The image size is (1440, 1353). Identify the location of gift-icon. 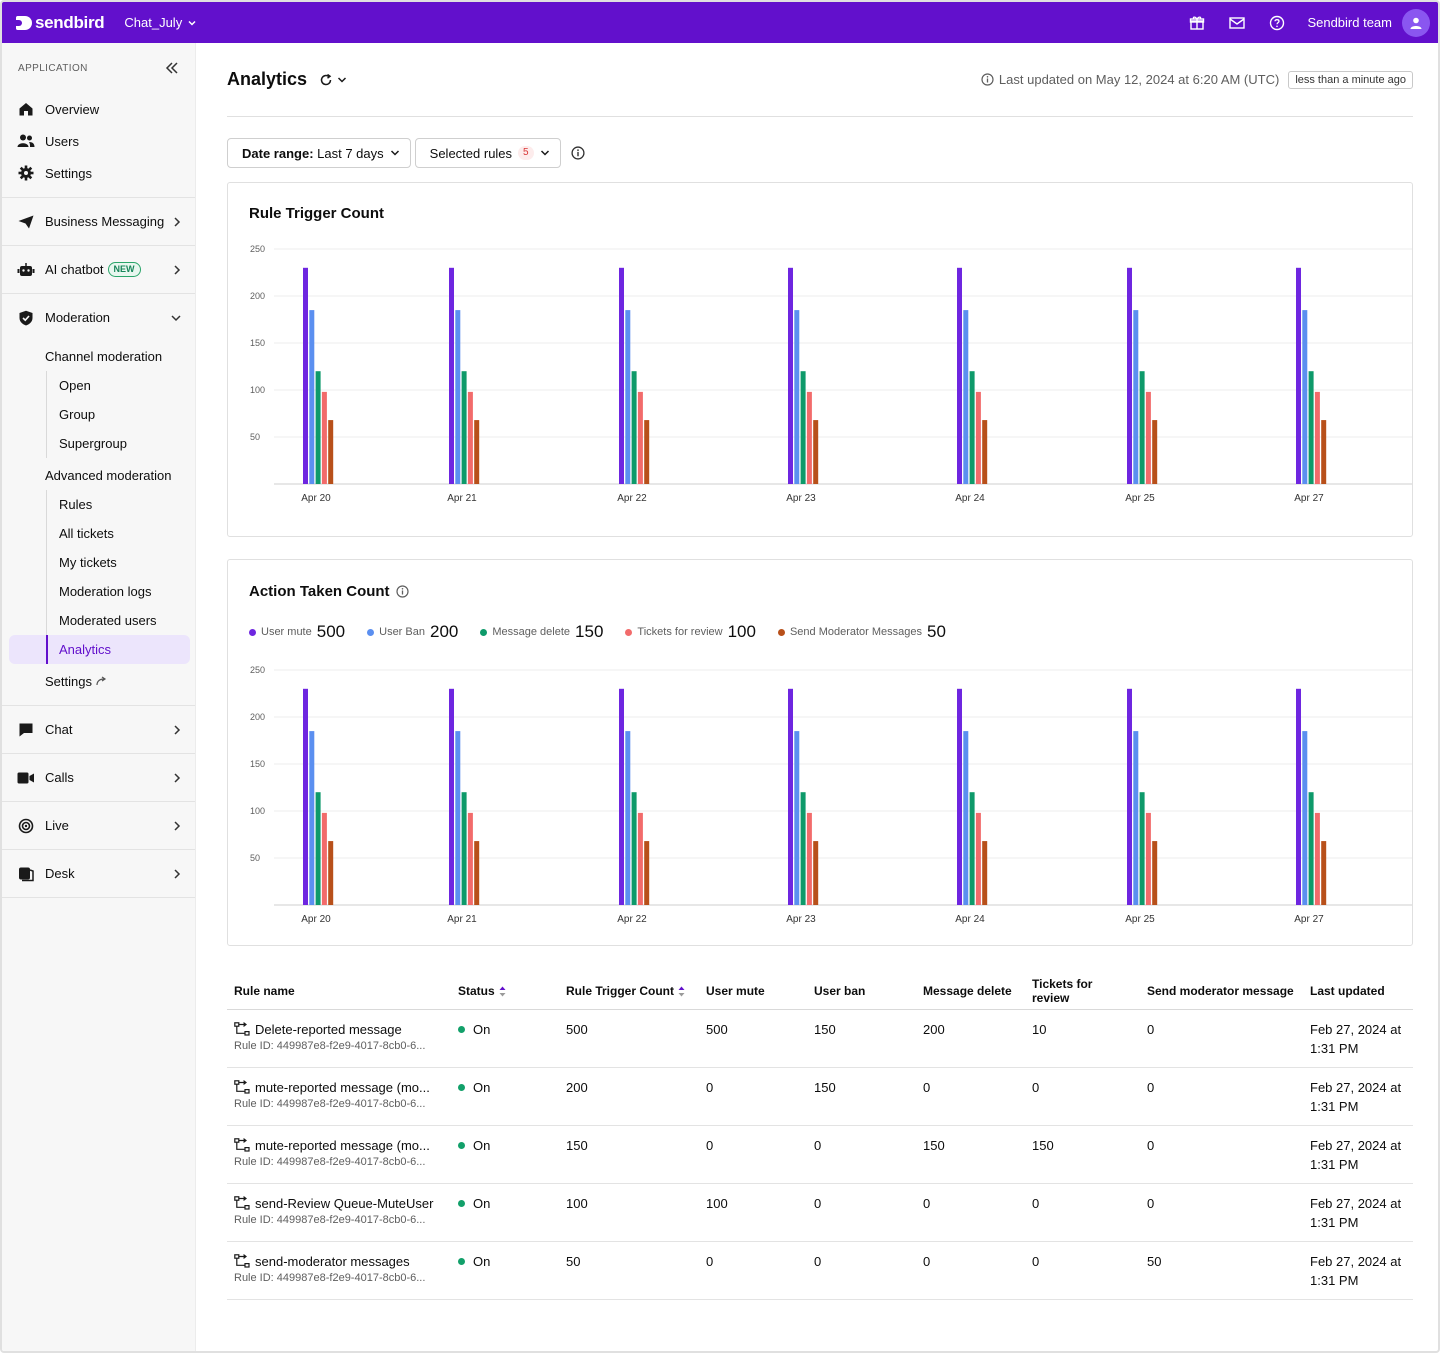
(1197, 22).